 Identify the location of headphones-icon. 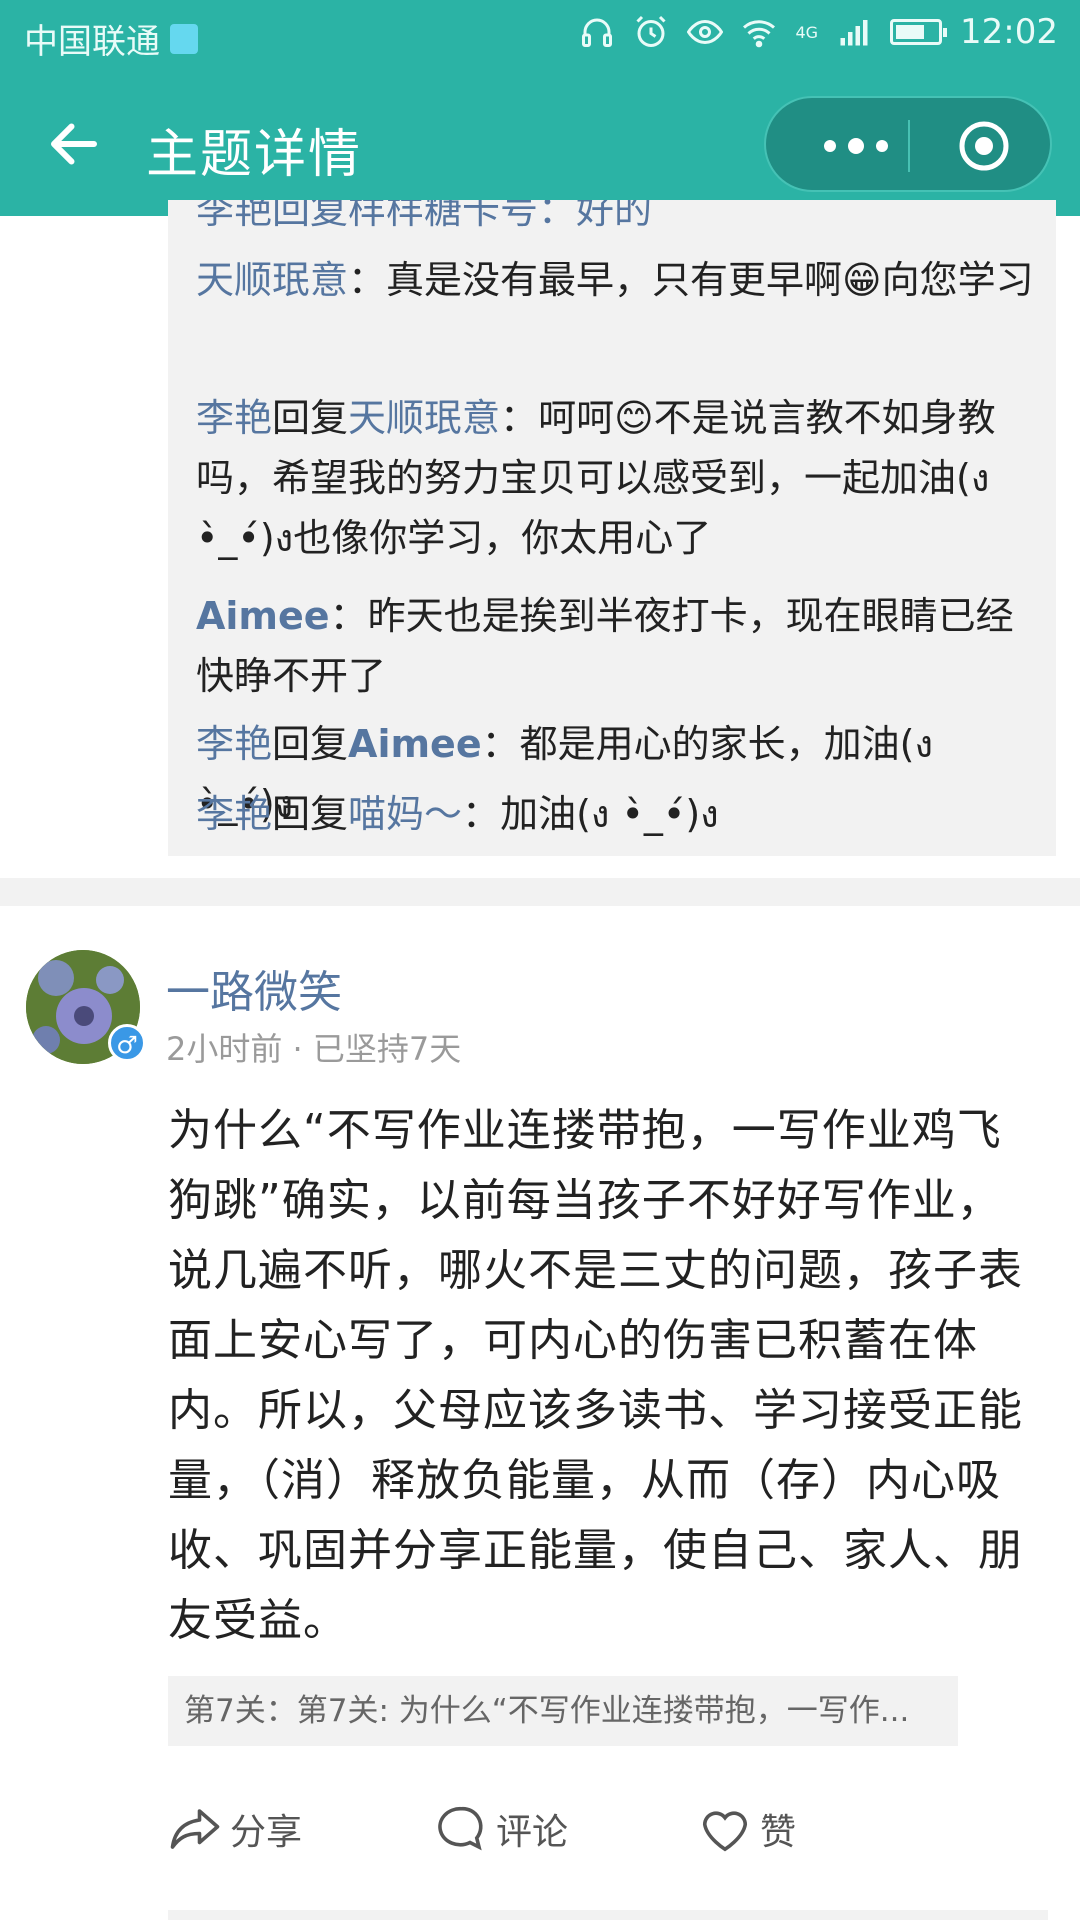
(597, 32).